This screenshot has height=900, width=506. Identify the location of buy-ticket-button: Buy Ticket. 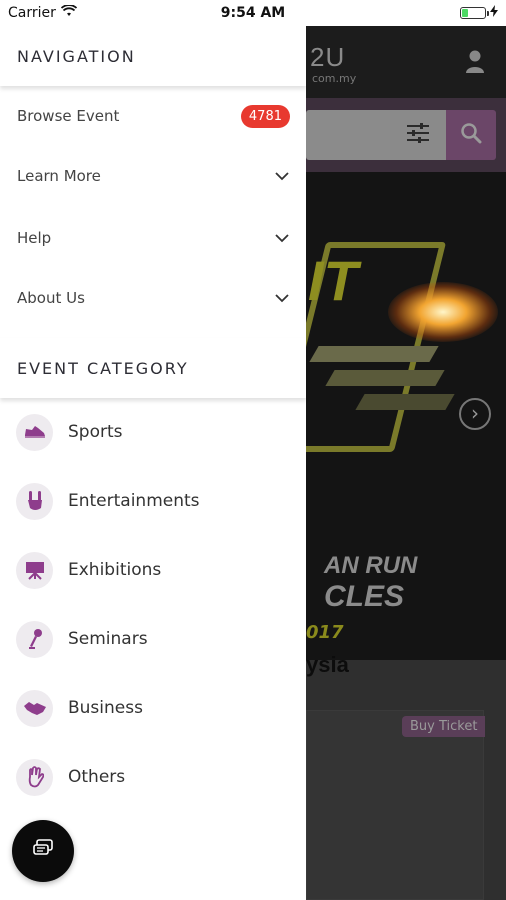
(444, 726).